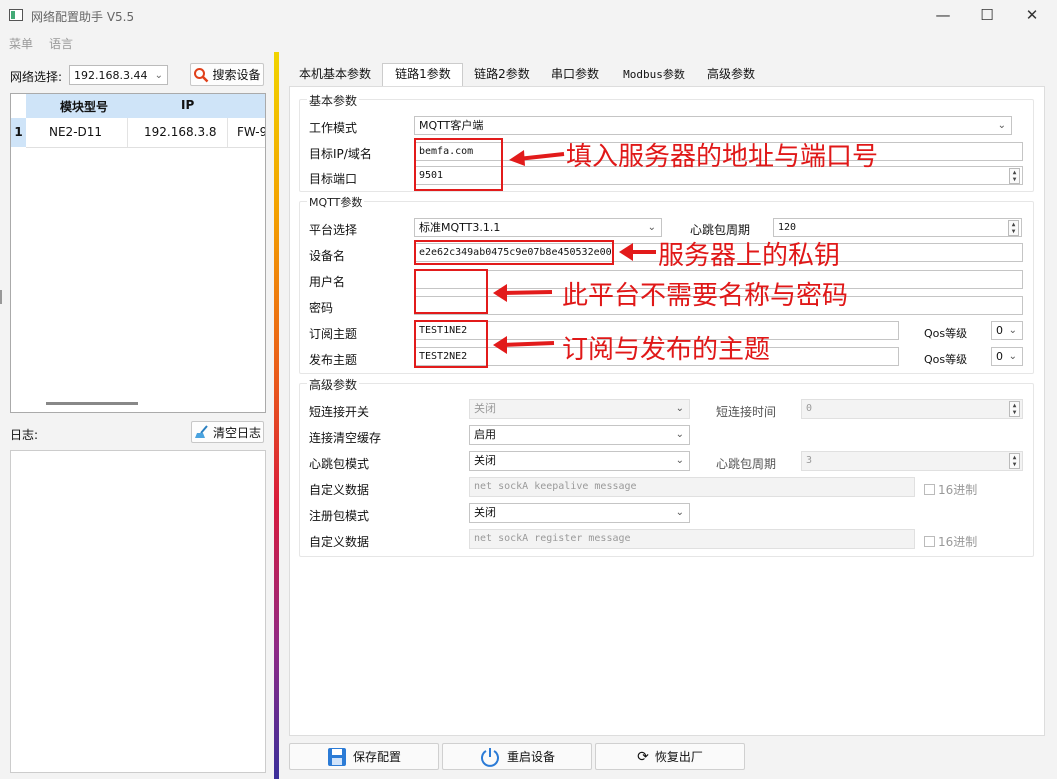  Describe the element at coordinates (538, 227) in the screenshot. I see `platform-select: 标准MQTT3.1.1 ⌄` at that location.